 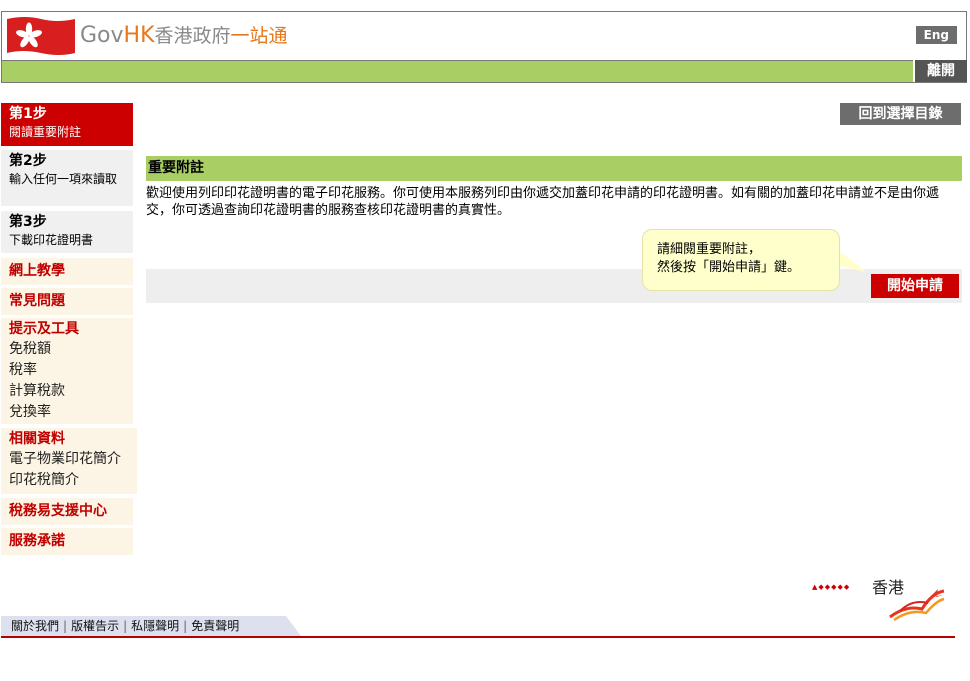 I want to click on sidebar-faq: 常見問題, so click(x=67, y=301).